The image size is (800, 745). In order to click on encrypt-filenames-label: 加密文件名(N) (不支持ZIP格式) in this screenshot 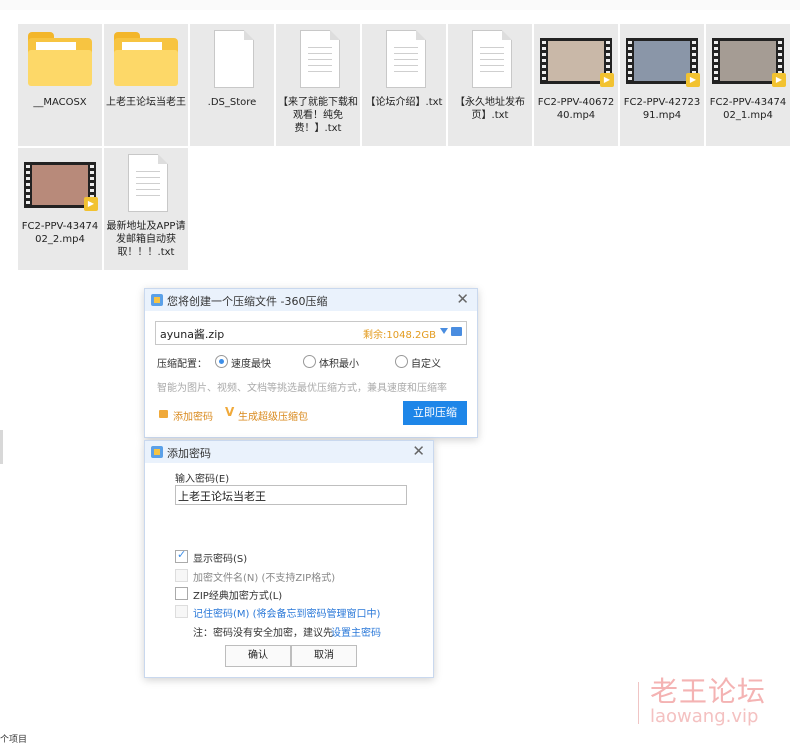, I will do `click(264, 578)`.